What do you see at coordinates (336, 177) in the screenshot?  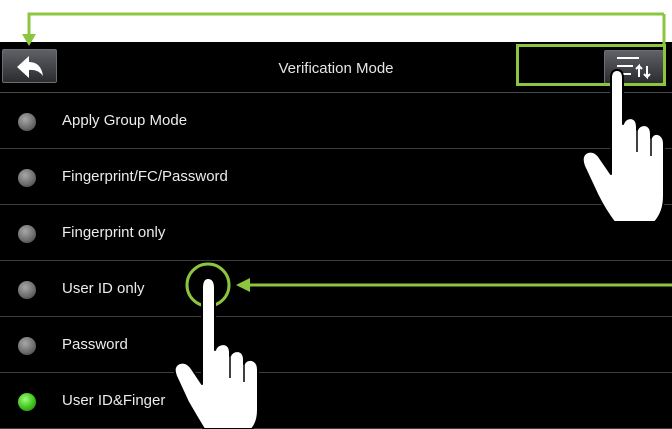 I see `list-item-fingerprint-fc-password: Fingerprint/FC/Password` at bounding box center [336, 177].